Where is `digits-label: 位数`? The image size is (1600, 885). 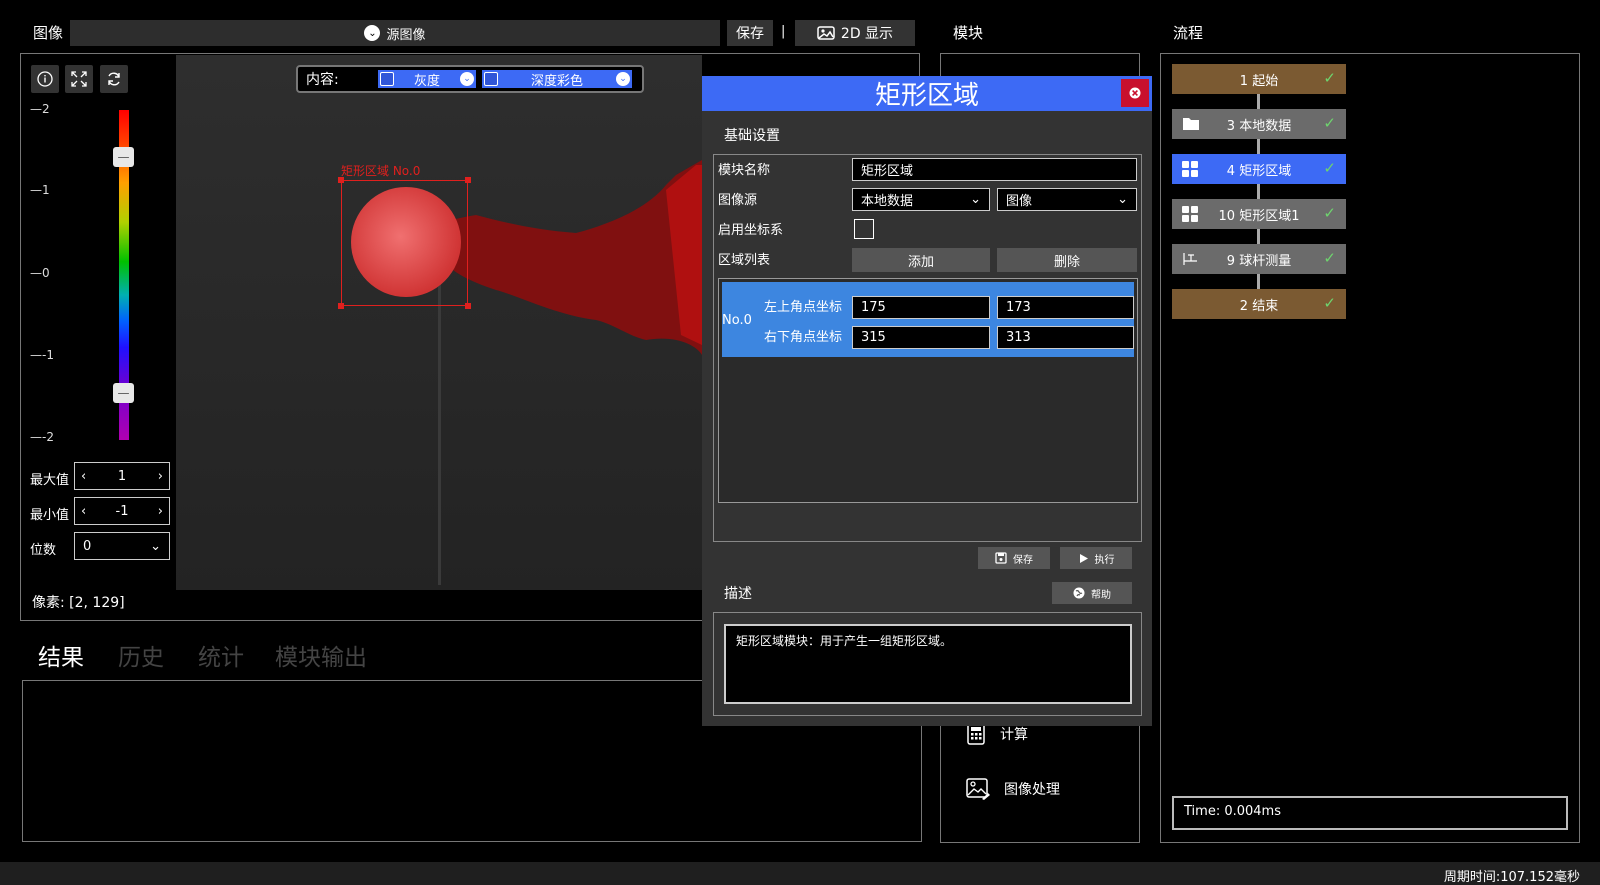
digits-label: 位数 is located at coordinates (43, 550).